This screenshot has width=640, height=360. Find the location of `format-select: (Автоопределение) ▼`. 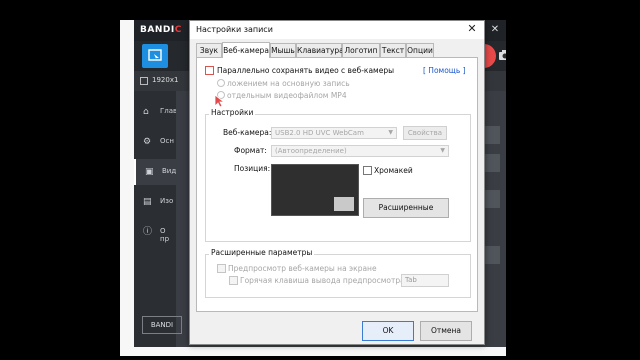

format-select: (Автоопределение) ▼ is located at coordinates (360, 151).